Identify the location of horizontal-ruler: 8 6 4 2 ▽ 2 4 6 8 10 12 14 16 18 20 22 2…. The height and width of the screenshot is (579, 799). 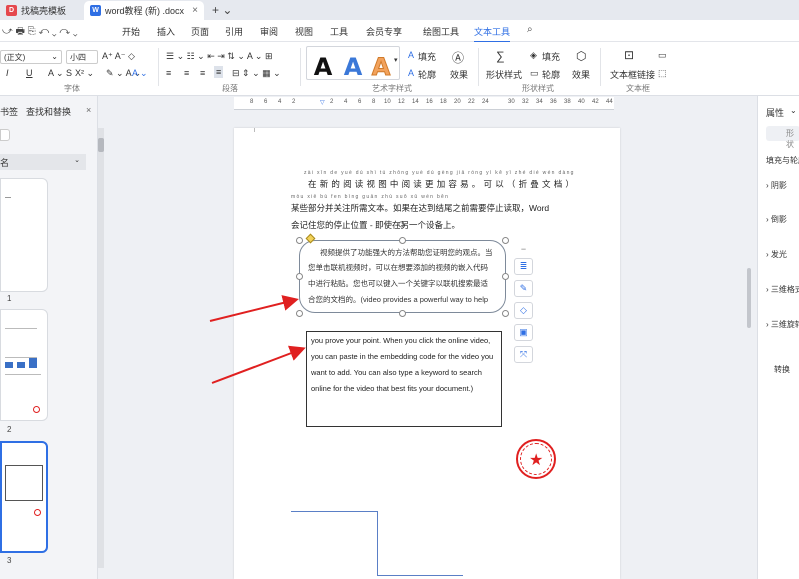
(424, 103).